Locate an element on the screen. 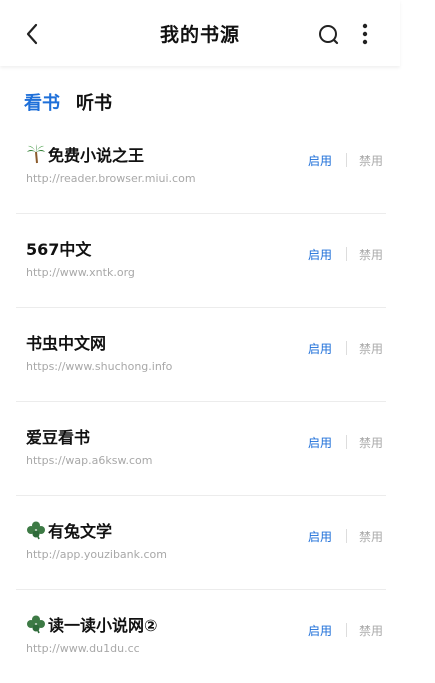 The image size is (435, 683). source-name: 书虫中文网 is located at coordinates (66, 343).